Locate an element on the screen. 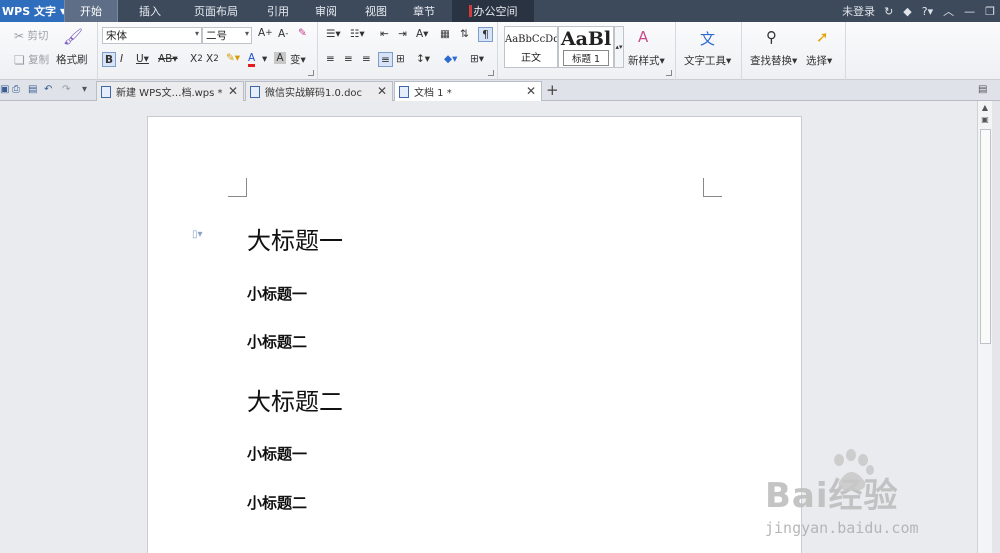 Image resolution: width=1000 pixels, height=553 pixels. new-style-button: 新样式 ▾ is located at coordinates (646, 60).